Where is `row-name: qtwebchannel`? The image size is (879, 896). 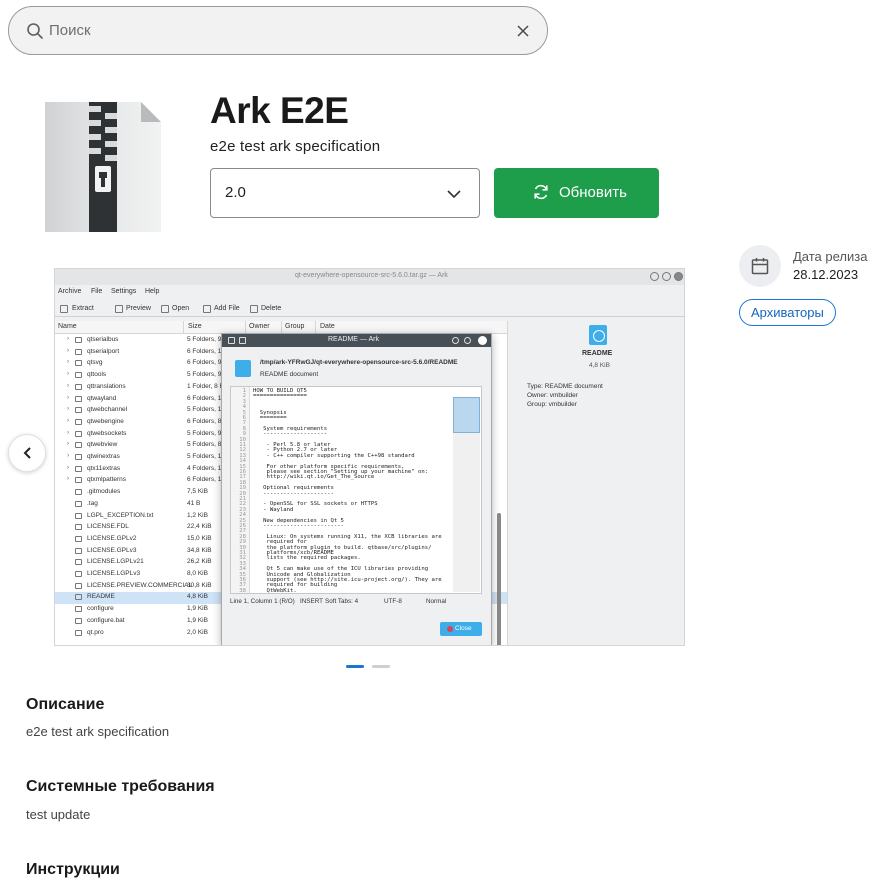 row-name: qtwebchannel is located at coordinates (107, 410).